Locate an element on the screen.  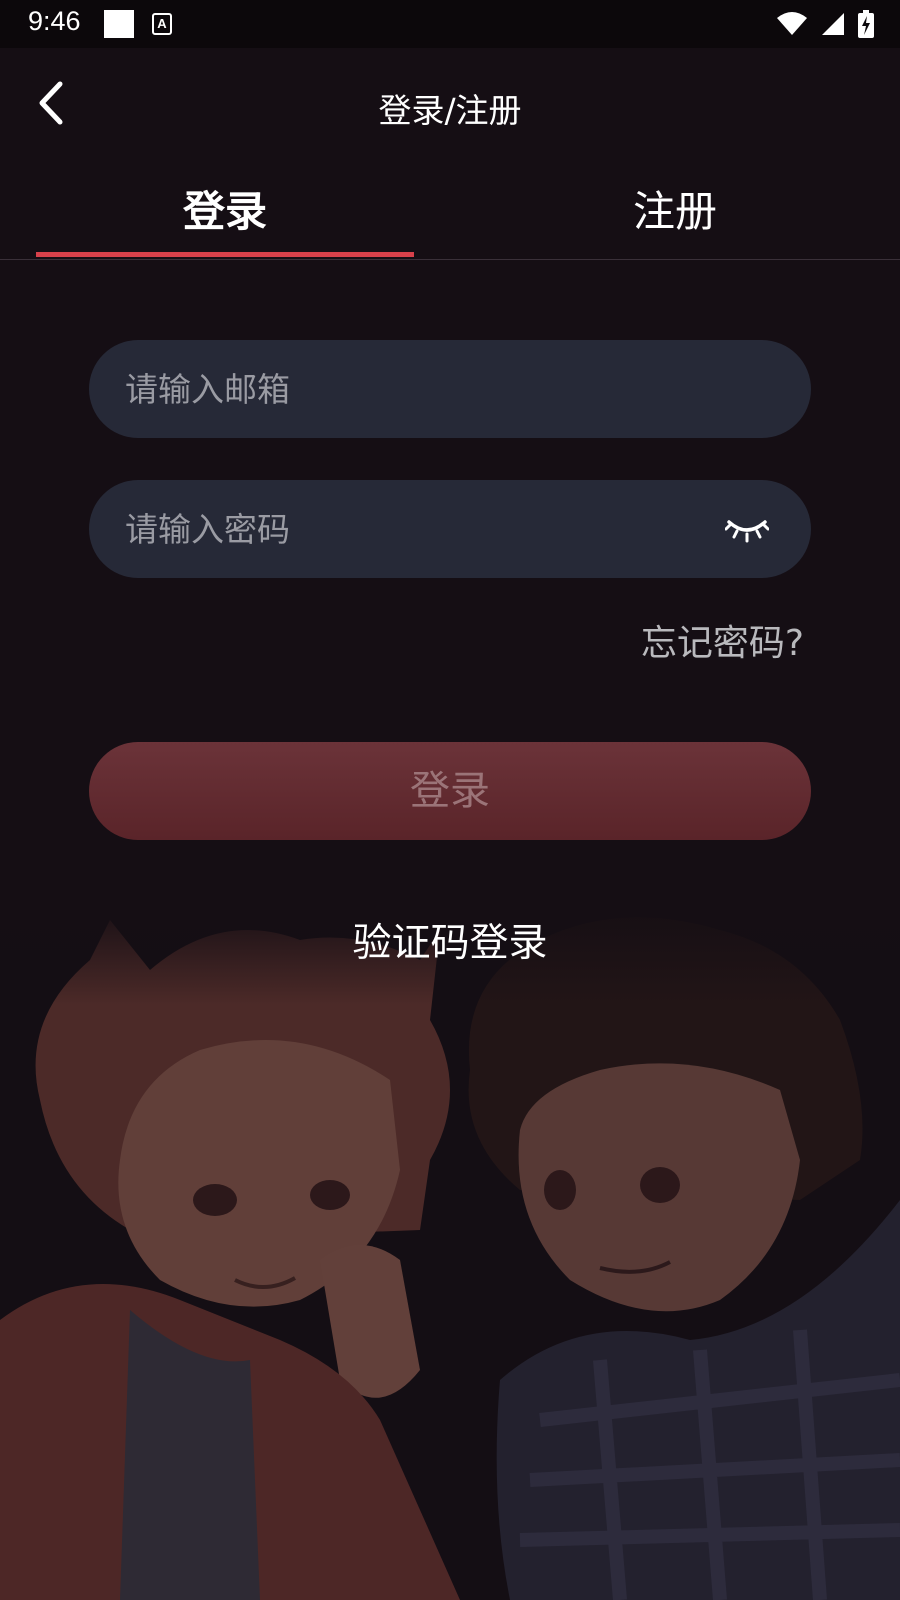
code-login-link: 验证码登录 is located at coordinates (450, 940).